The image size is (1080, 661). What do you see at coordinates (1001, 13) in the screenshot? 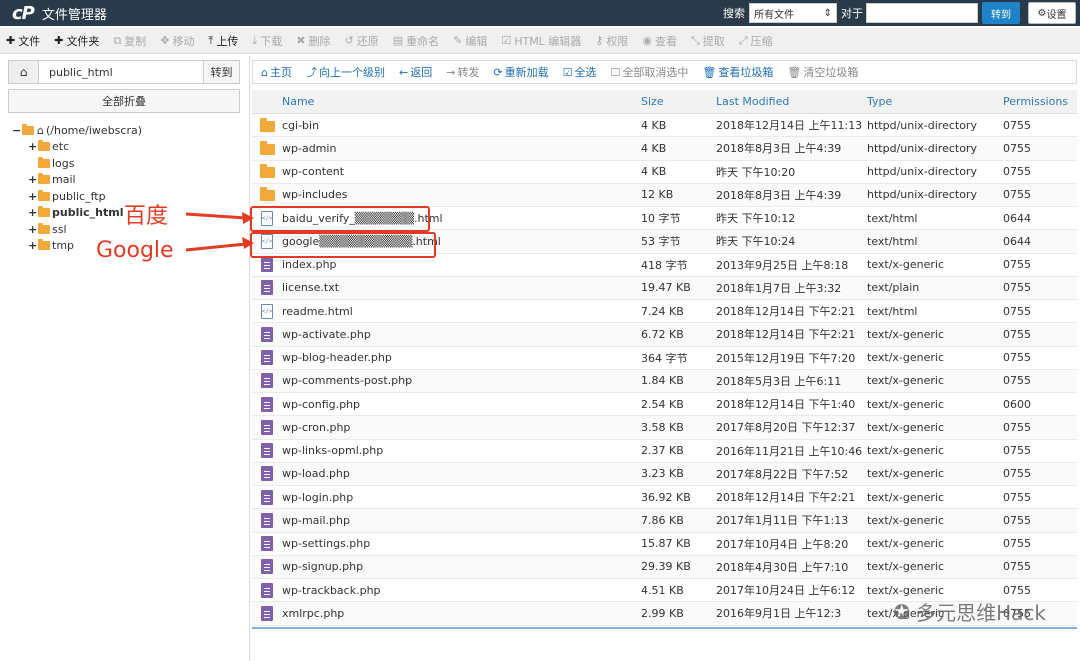
I see `search-go-button: 转到` at bounding box center [1001, 13].